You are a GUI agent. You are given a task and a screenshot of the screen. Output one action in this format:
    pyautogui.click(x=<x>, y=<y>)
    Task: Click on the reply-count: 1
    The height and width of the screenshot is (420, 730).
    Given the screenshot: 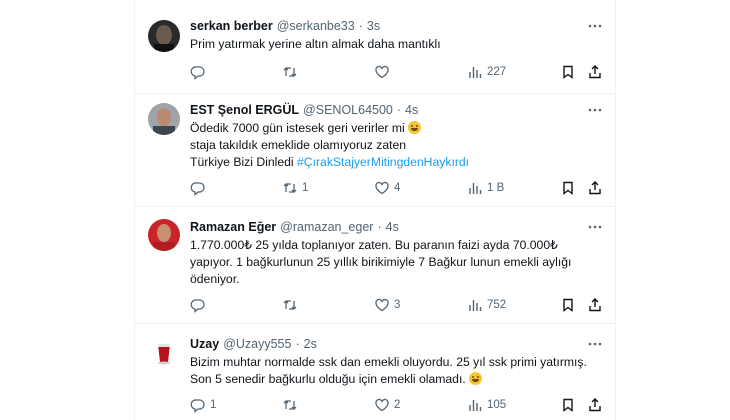 What is the action you would take?
    pyautogui.click(x=213, y=405)
    